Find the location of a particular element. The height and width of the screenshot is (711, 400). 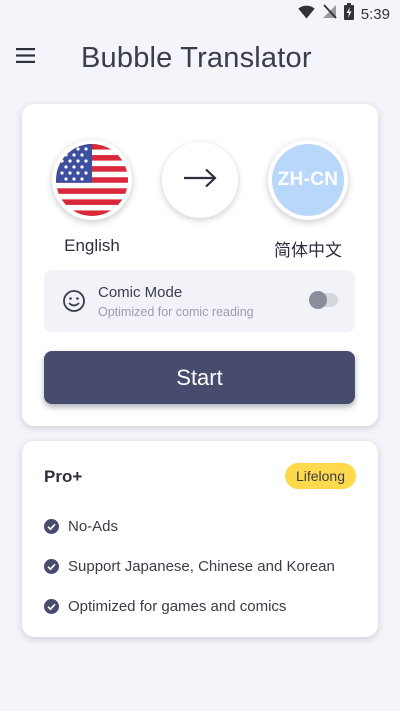

lifelong-badge: Lifelong is located at coordinates (320, 476).